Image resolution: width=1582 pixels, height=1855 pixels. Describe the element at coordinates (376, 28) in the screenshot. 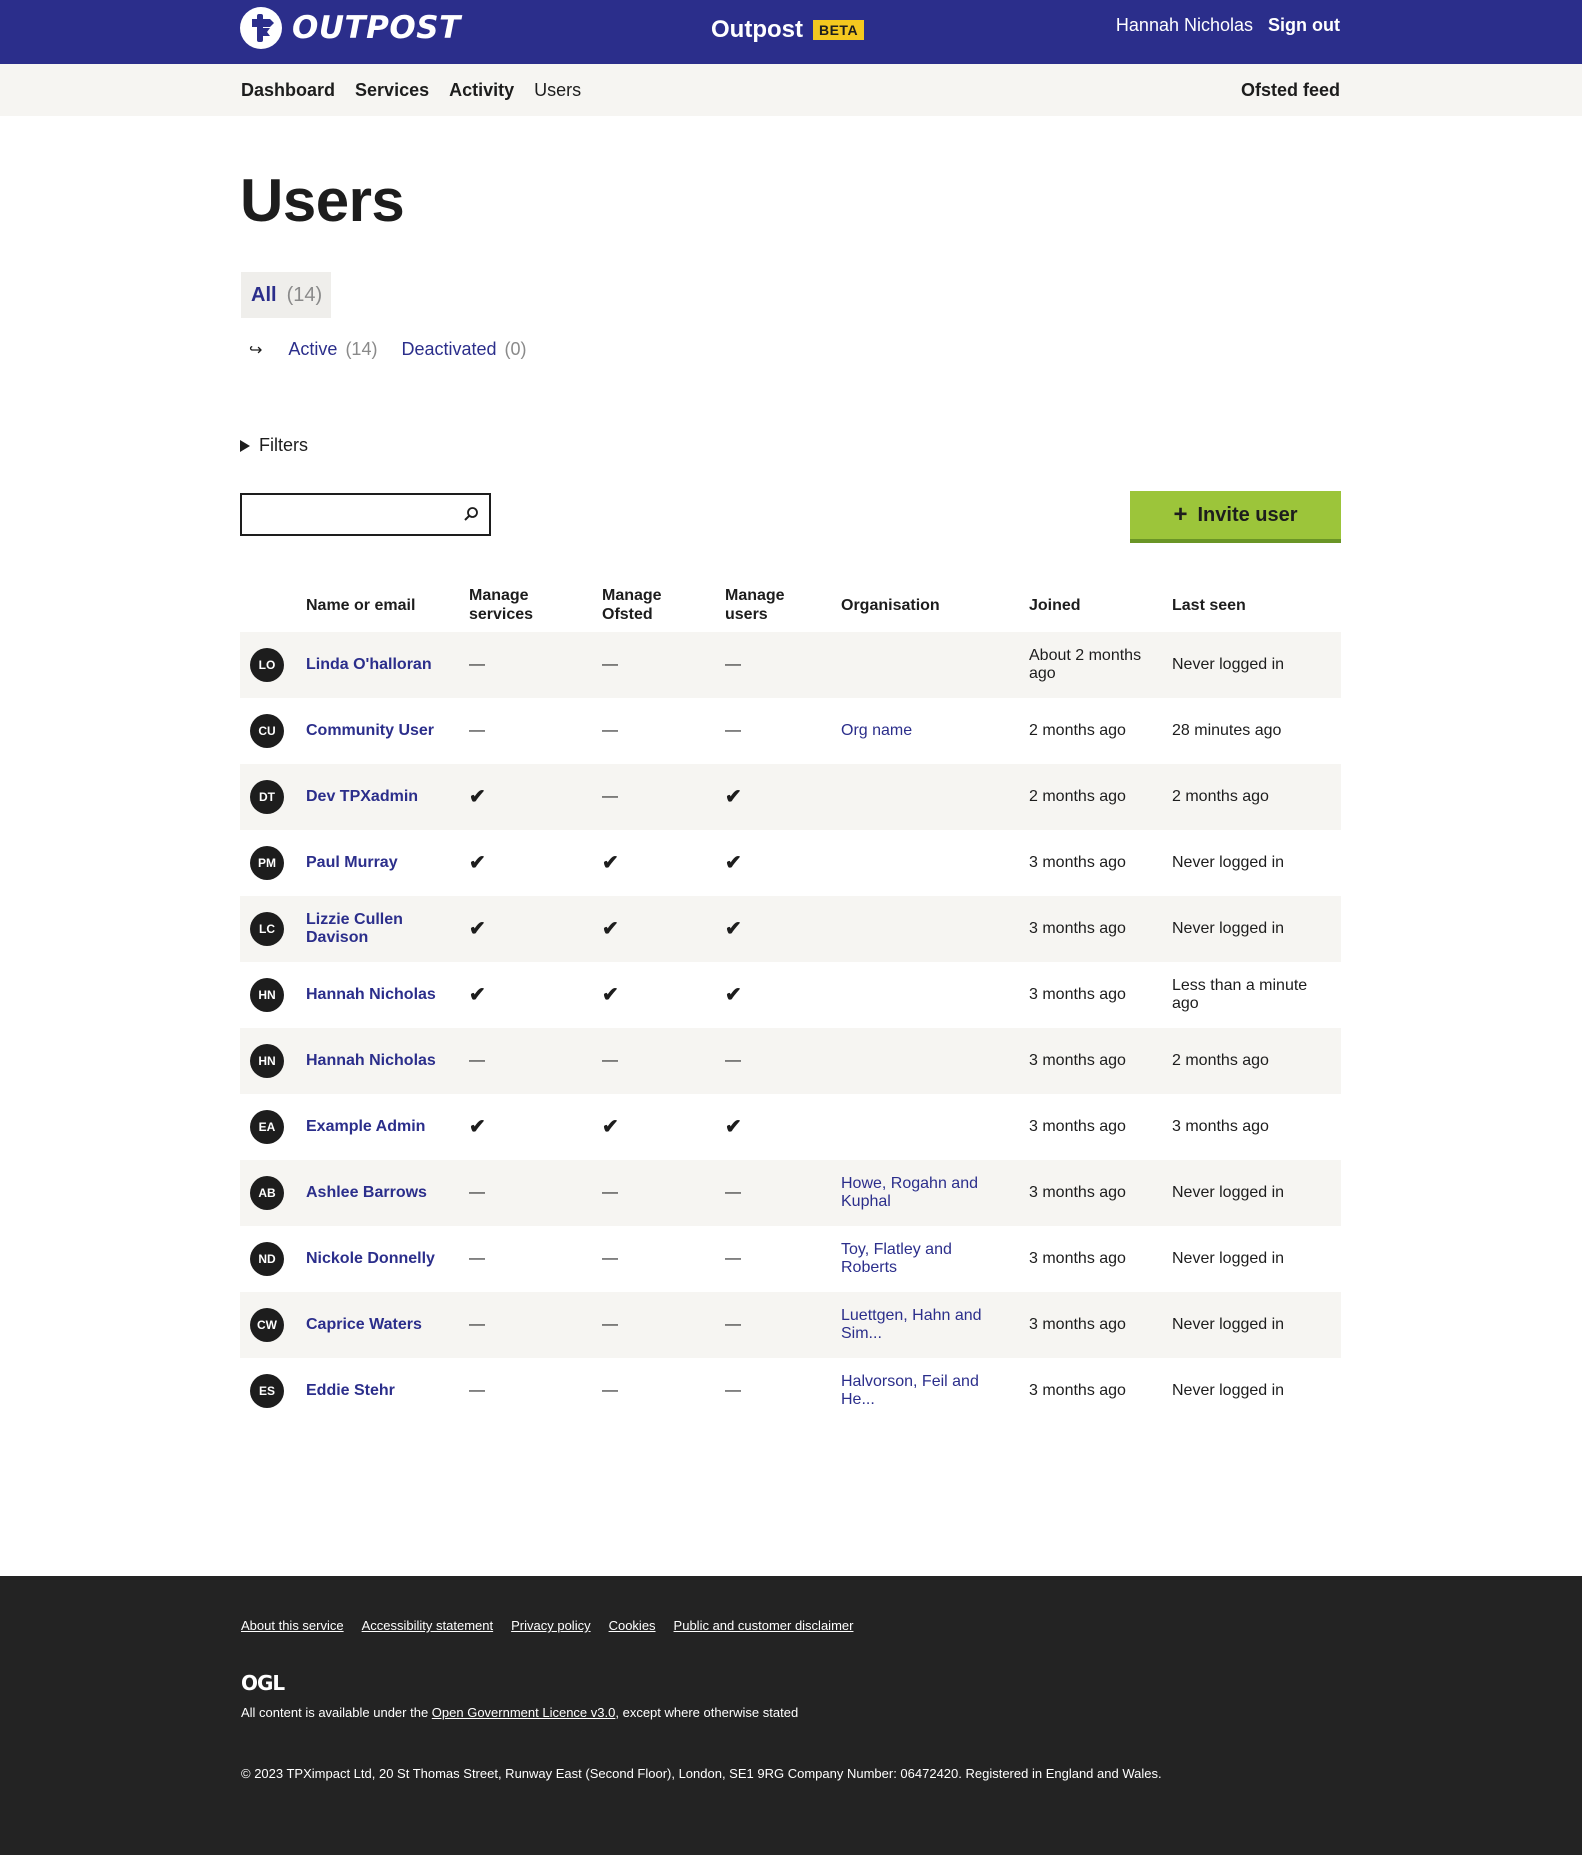

I see `logo-wordmark: OUTPOST` at that location.